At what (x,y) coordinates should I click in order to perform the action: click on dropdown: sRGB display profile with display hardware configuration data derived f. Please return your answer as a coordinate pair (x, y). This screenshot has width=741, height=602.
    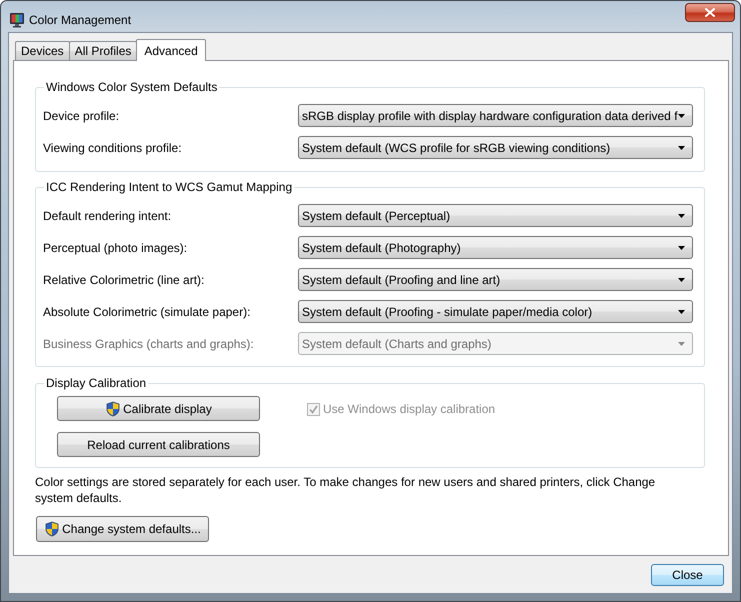
    Looking at the image, I should click on (495, 115).